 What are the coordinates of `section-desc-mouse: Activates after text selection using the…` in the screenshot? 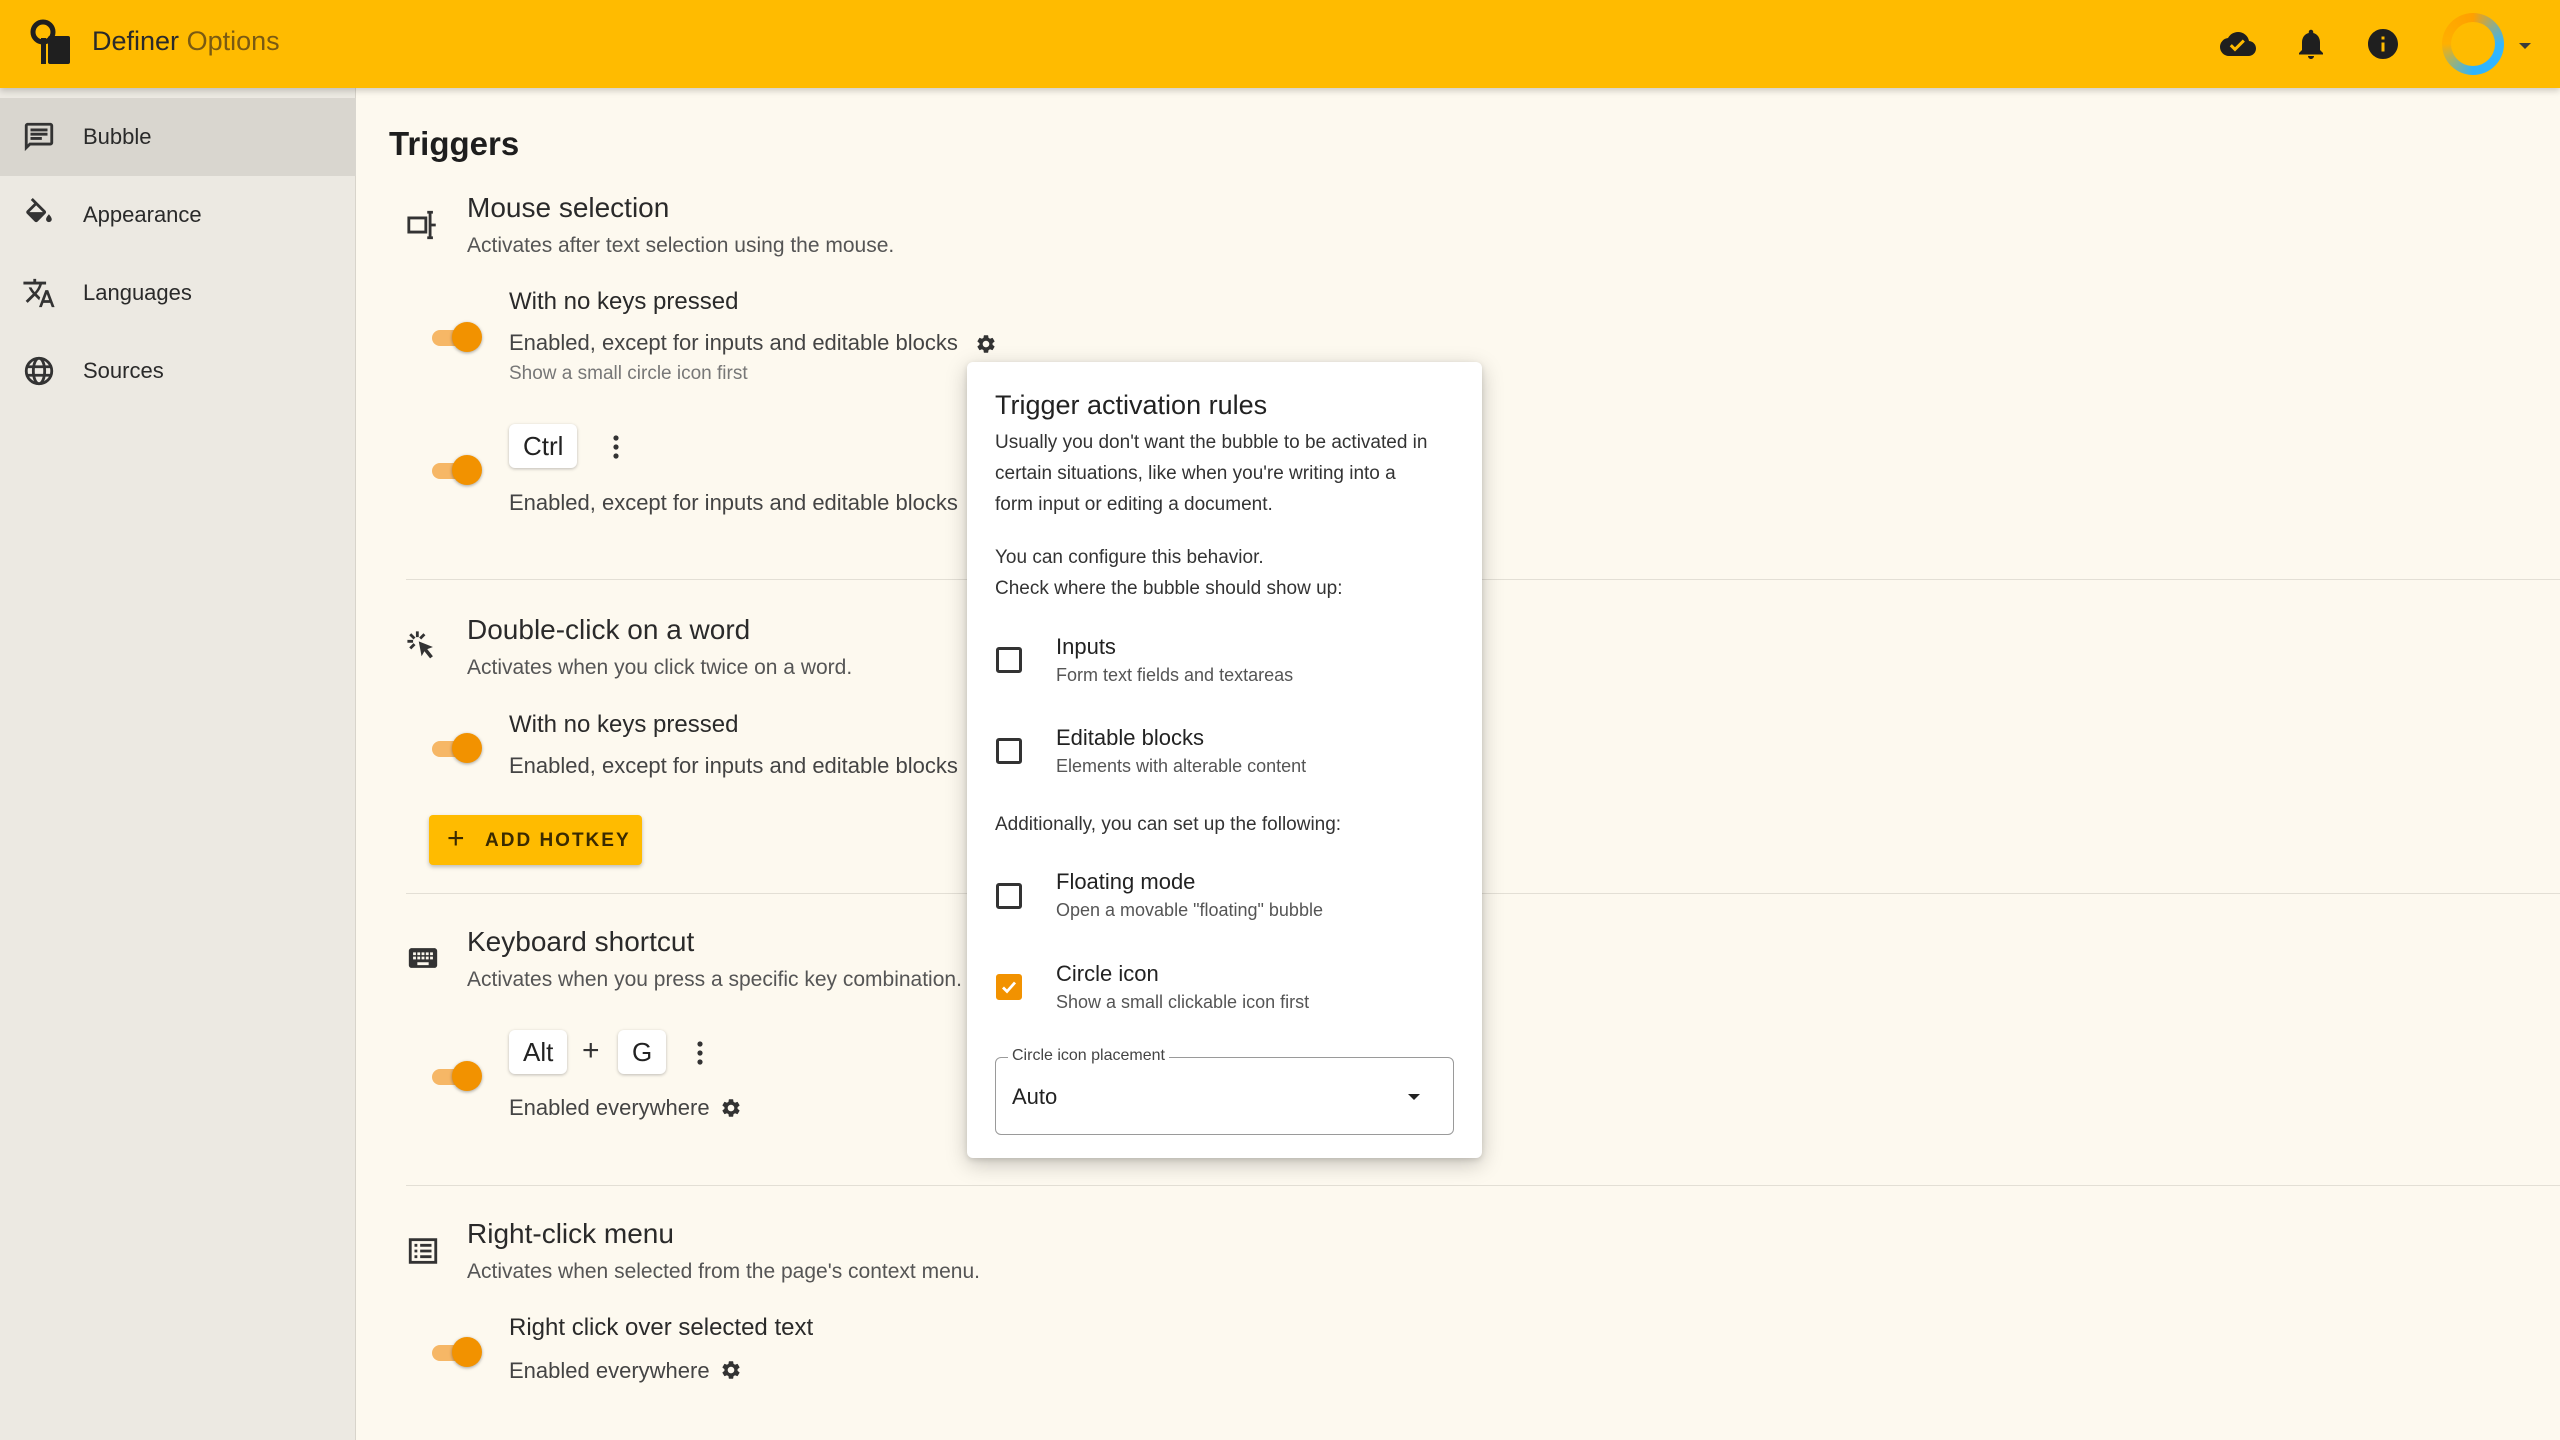 It's located at (681, 245).